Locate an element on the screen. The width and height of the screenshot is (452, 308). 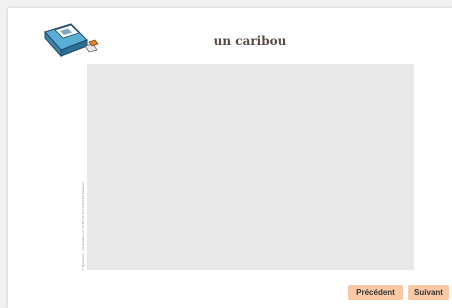
page-title: un caribou is located at coordinates (250, 41).